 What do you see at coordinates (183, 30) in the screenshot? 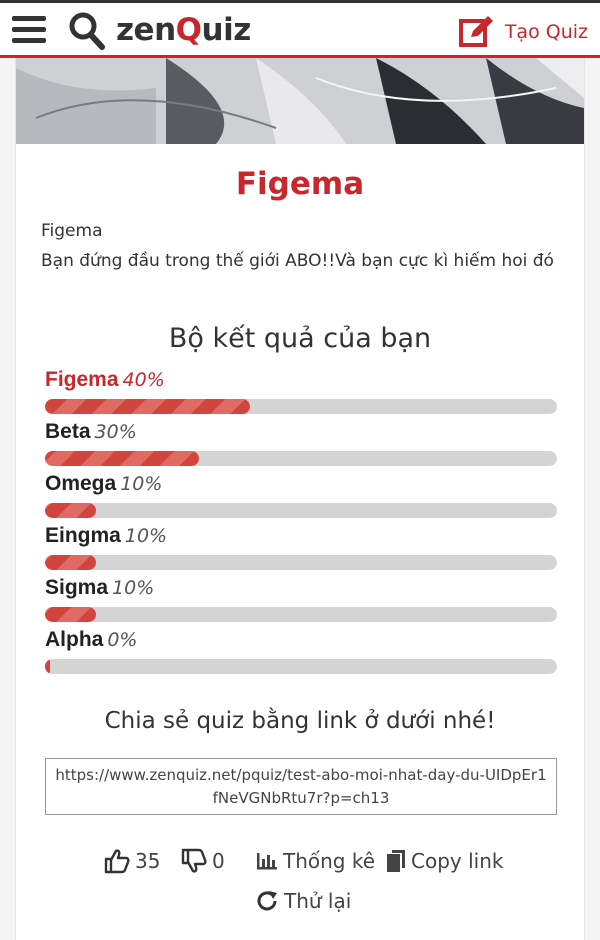
I see `zenquiz-logo: zenQuiz` at bounding box center [183, 30].